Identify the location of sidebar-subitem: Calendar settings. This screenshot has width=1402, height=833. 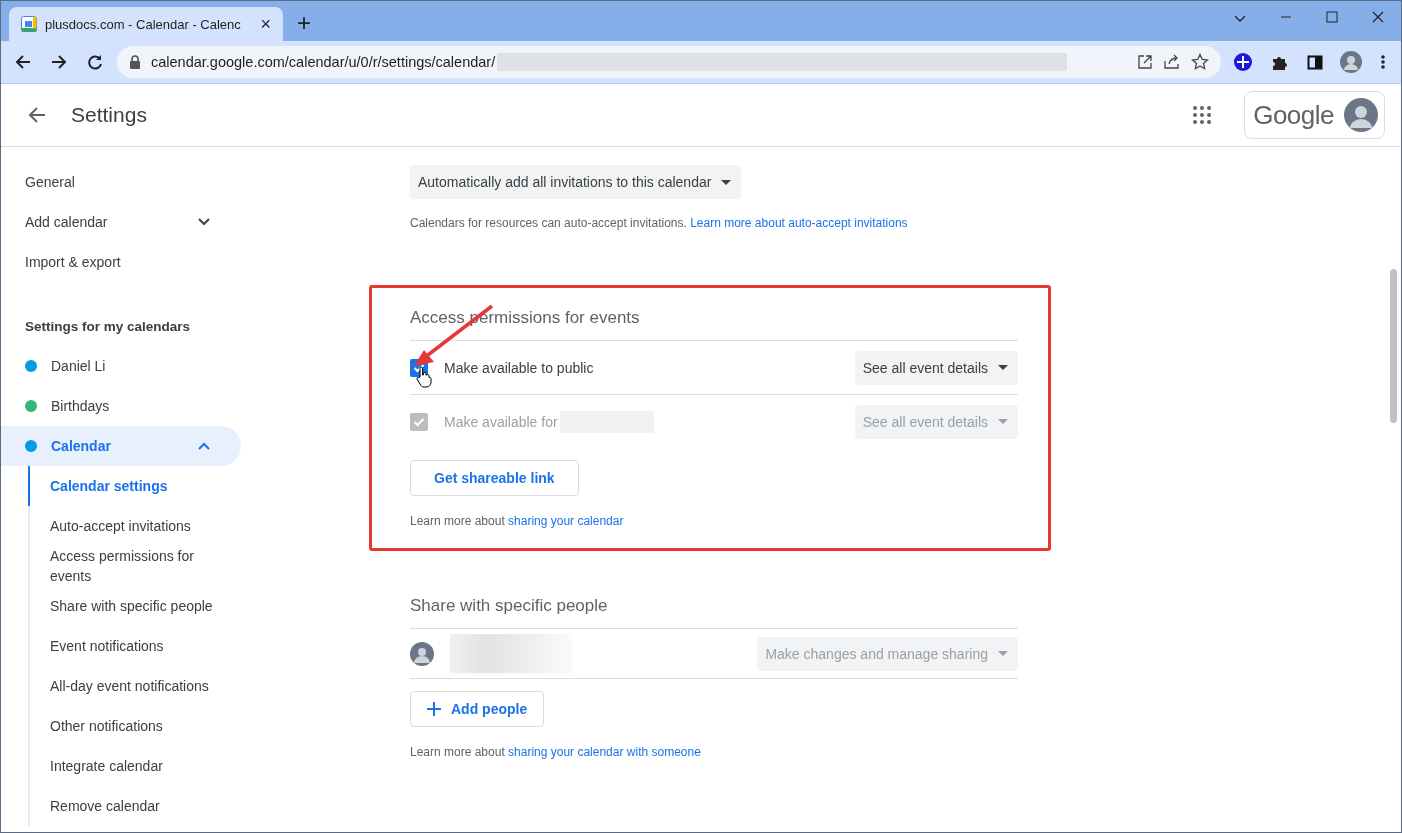
(134, 486).